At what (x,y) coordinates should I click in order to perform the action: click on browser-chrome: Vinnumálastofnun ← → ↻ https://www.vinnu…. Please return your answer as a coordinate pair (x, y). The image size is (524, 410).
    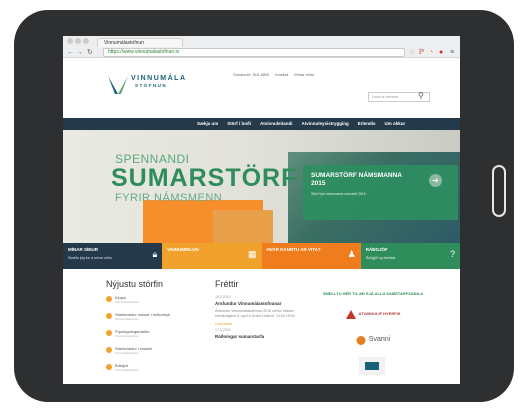
    Looking at the image, I should click on (261, 47).